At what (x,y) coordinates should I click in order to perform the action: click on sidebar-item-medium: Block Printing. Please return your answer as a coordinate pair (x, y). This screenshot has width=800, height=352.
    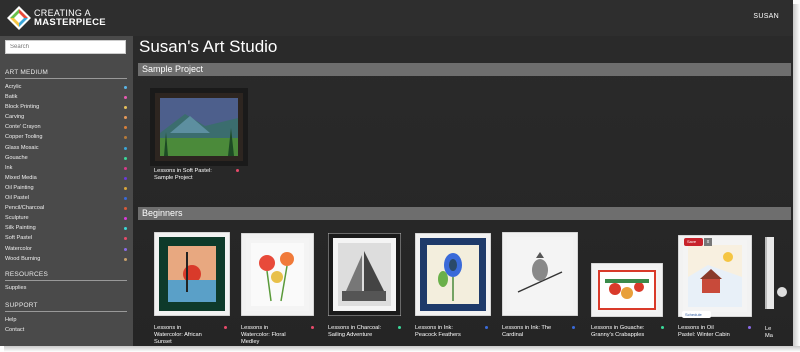
    Looking at the image, I should click on (66, 107).